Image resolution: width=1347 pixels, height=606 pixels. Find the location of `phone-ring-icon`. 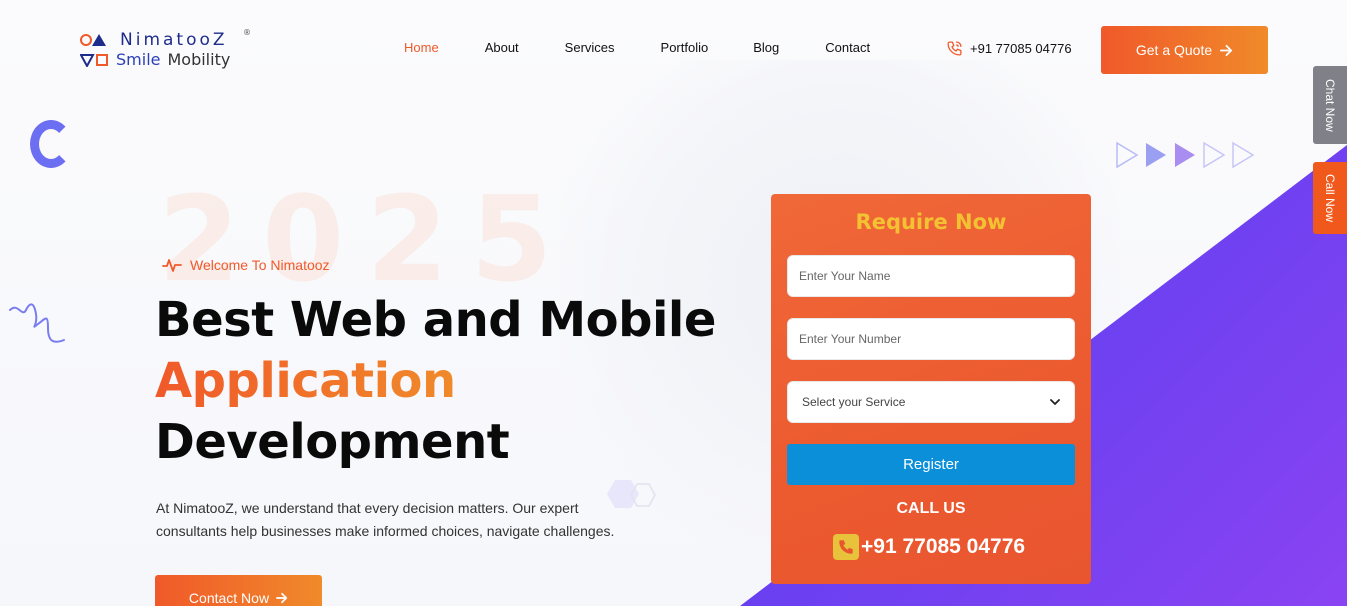

phone-ring-icon is located at coordinates (954, 48).